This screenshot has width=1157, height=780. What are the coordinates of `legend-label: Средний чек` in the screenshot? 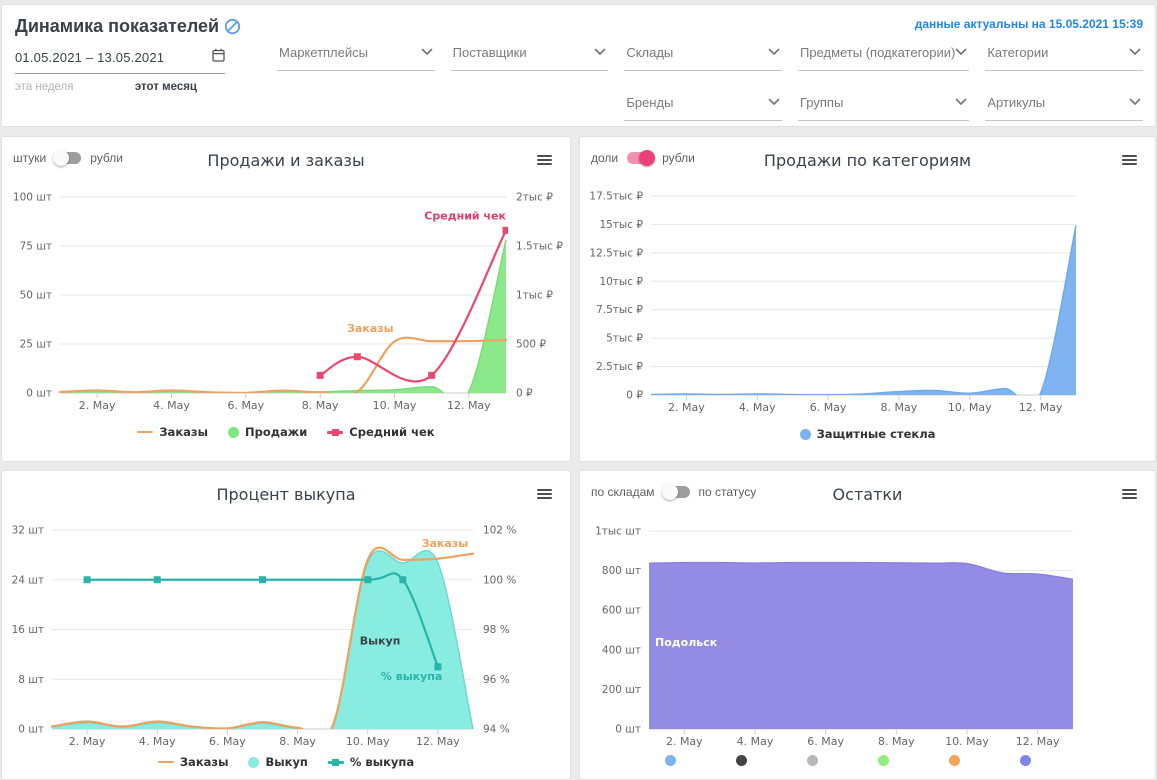 It's located at (392, 432).